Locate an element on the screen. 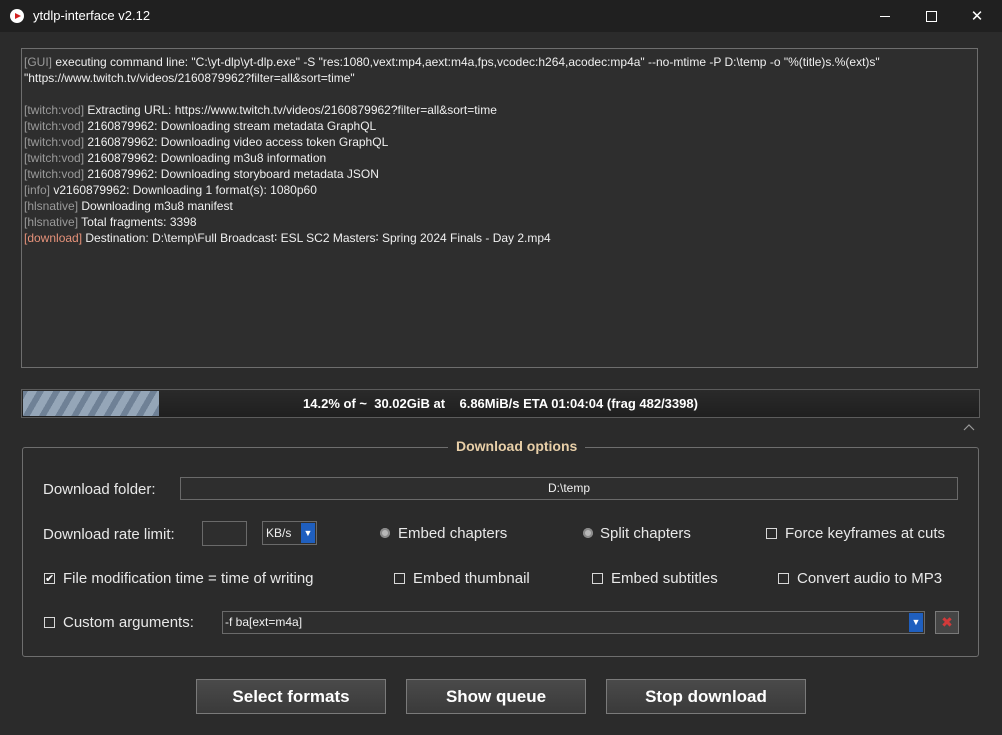 This screenshot has height=735, width=1002. log-tag-download: [download] is located at coordinates (53, 238).